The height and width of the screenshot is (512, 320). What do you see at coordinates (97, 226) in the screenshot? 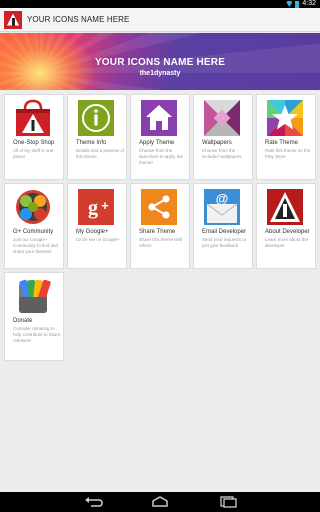
I see `tile-my-google-plus: g + My Google+ Circle me on Google+` at bounding box center [97, 226].